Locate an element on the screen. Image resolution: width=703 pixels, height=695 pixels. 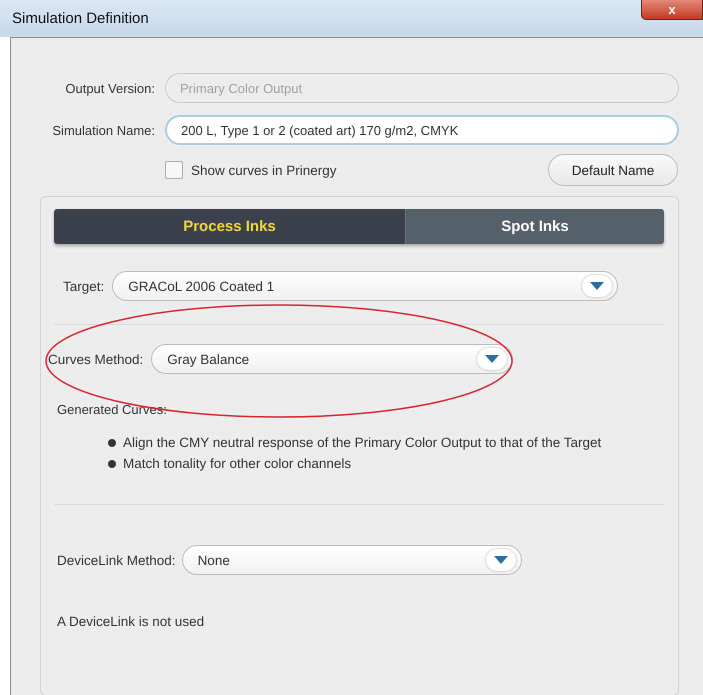
checkbox is located at coordinates (174, 170).